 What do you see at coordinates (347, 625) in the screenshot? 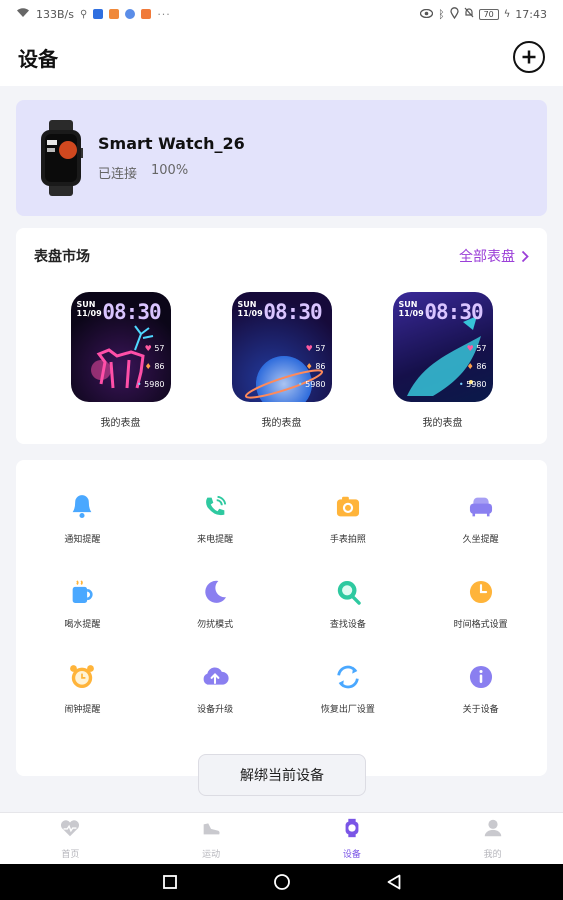
I see `feature-label: 查找设备` at bounding box center [347, 625].